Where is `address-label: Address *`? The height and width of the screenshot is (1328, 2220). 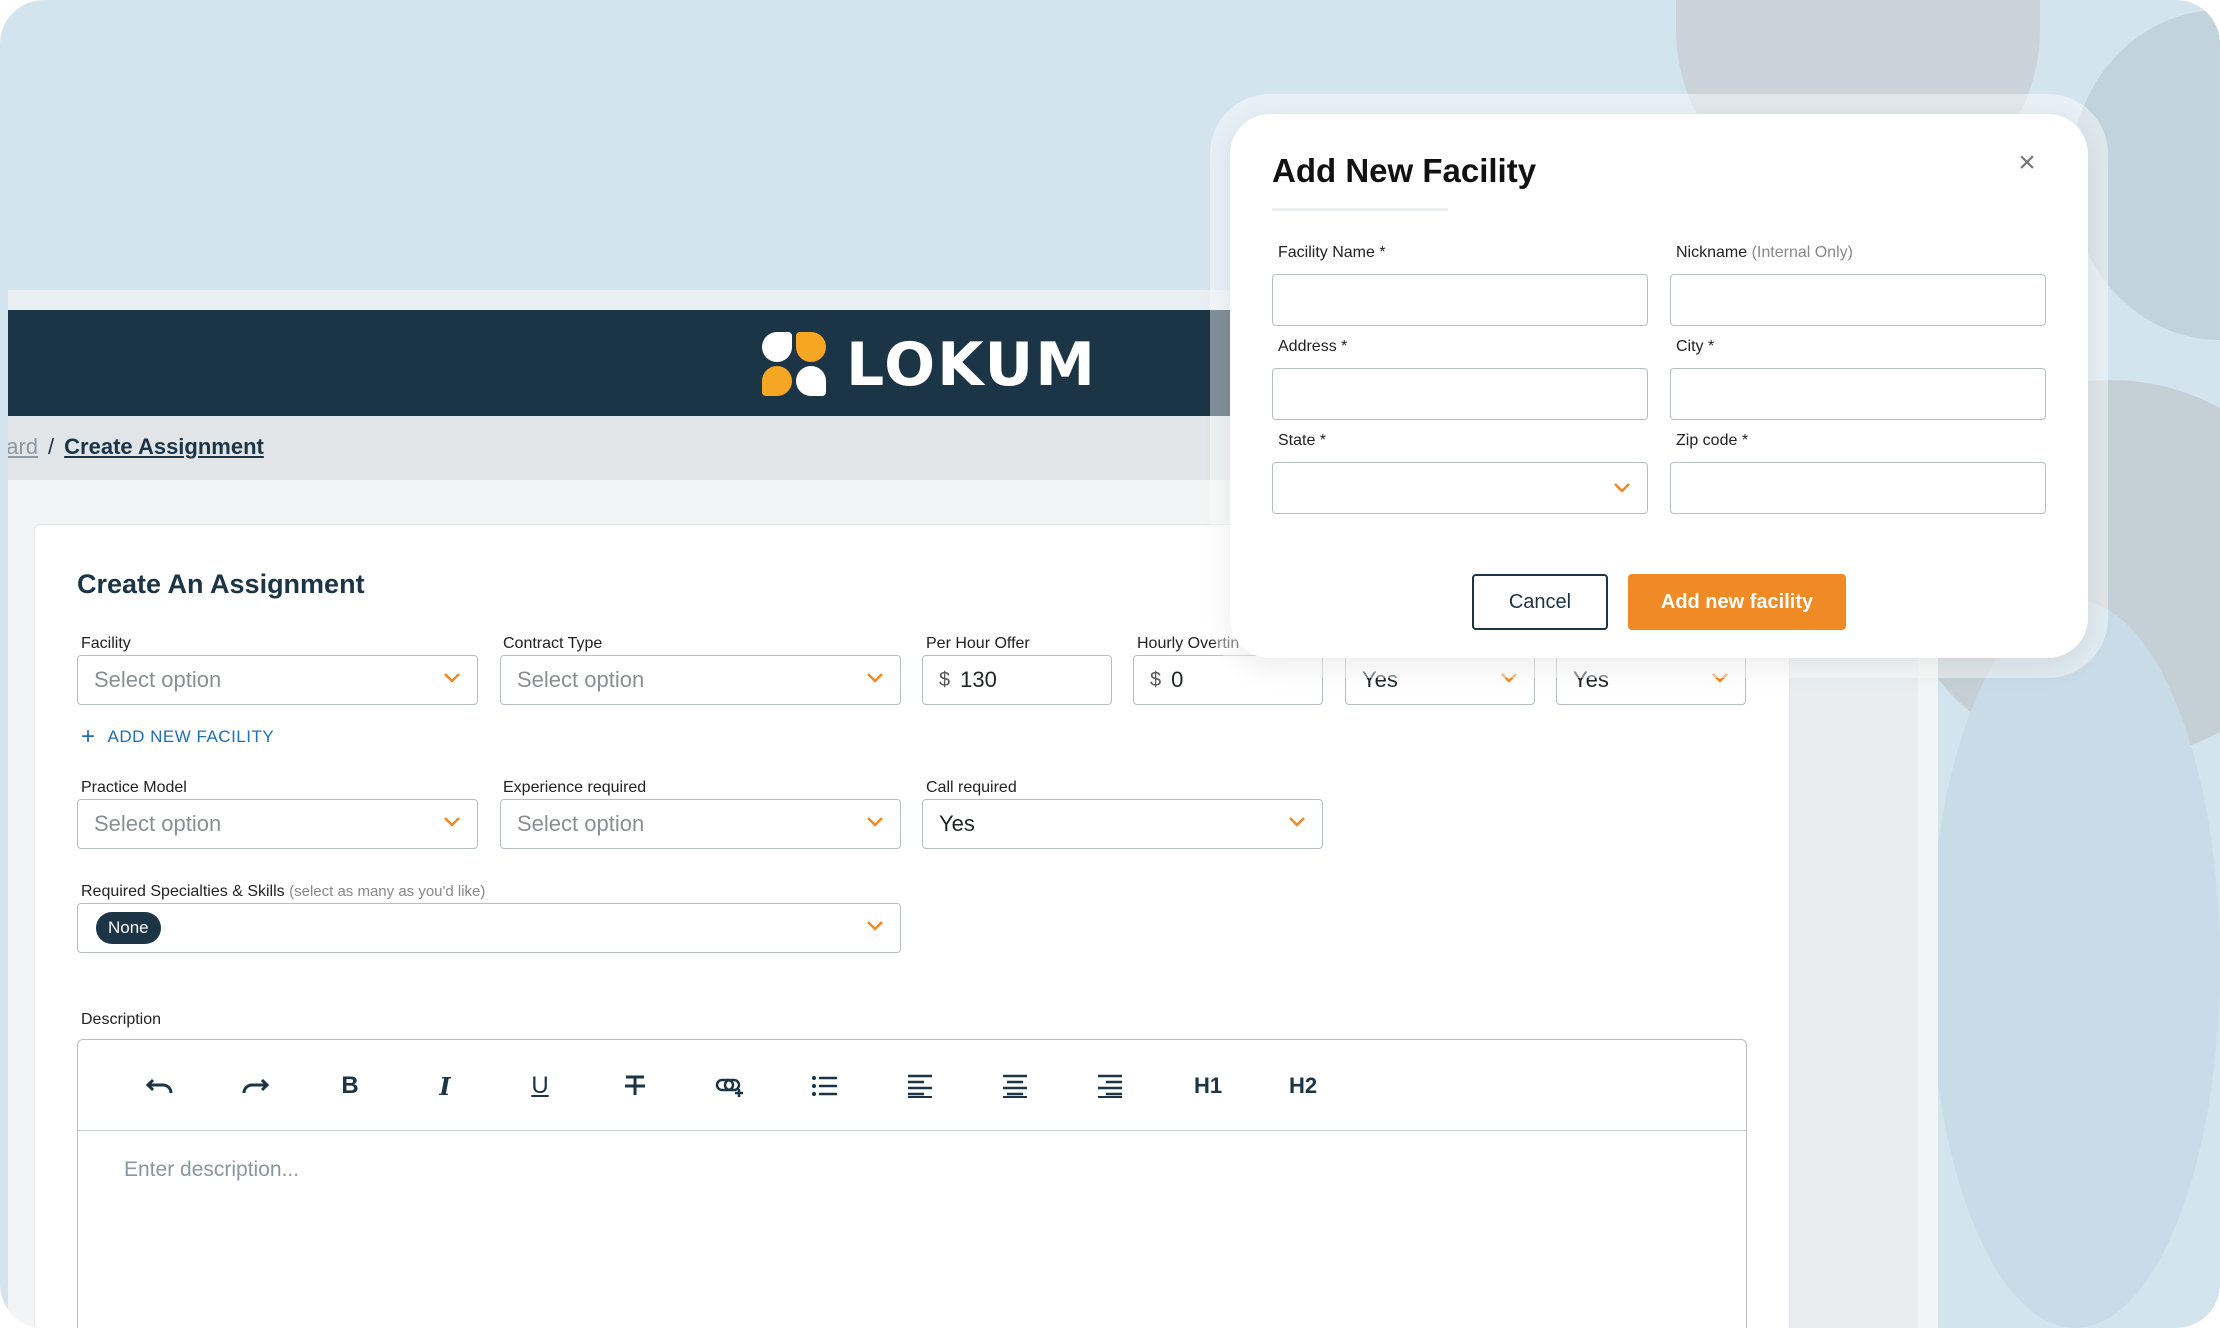 address-label: Address * is located at coordinates (1313, 346).